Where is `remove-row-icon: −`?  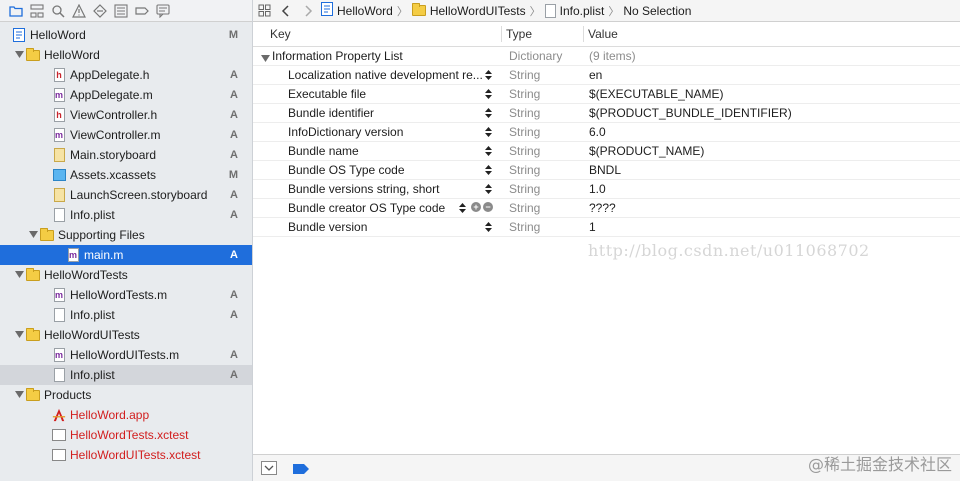 remove-row-icon: − is located at coordinates (488, 207).